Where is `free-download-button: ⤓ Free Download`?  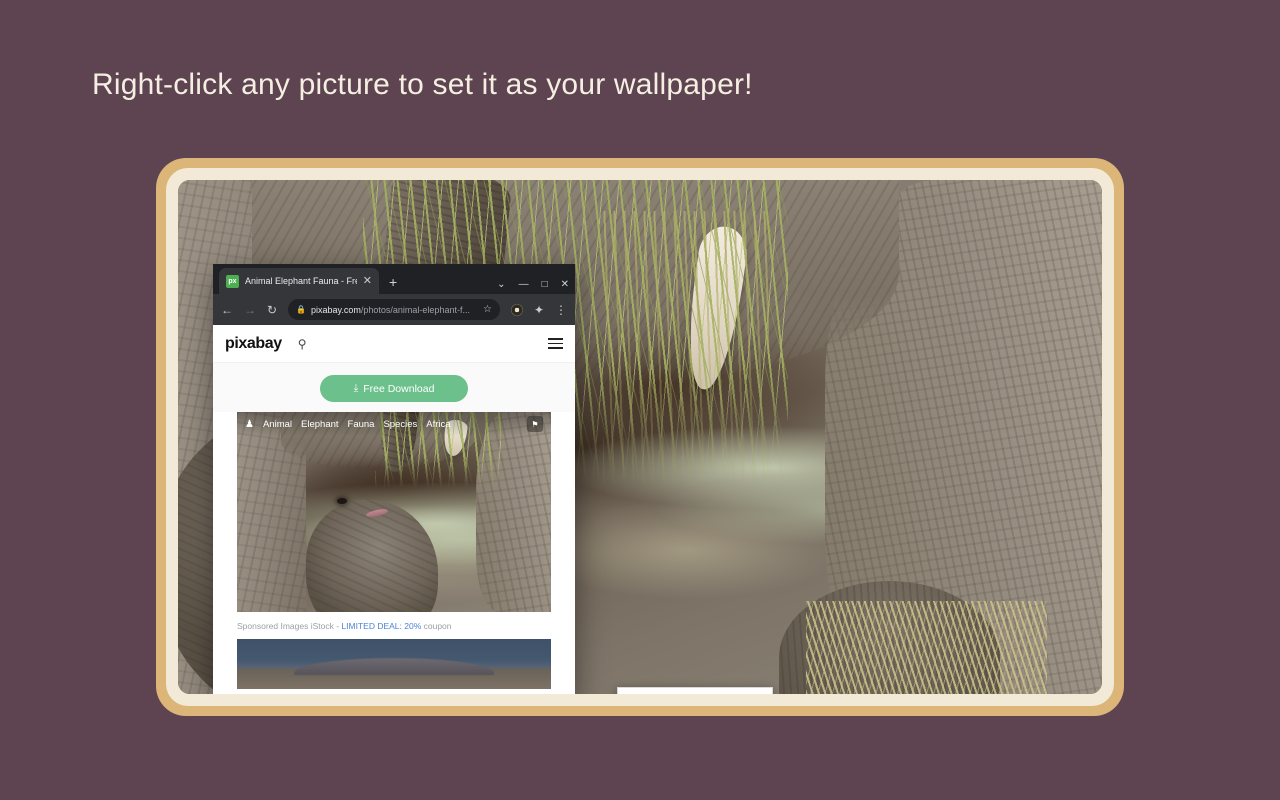
free-download-button: ⤓ Free Download is located at coordinates (394, 388).